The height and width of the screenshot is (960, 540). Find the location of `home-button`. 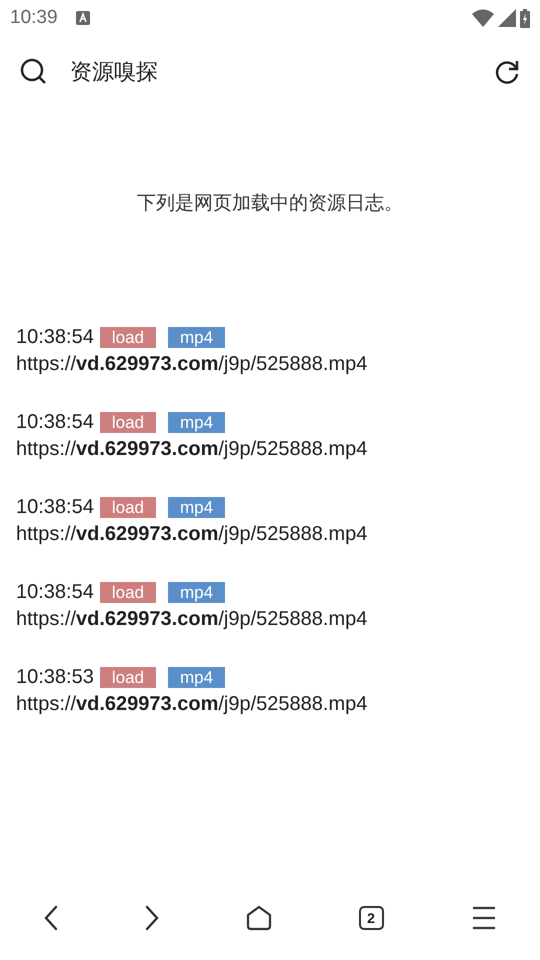

home-button is located at coordinates (259, 918).